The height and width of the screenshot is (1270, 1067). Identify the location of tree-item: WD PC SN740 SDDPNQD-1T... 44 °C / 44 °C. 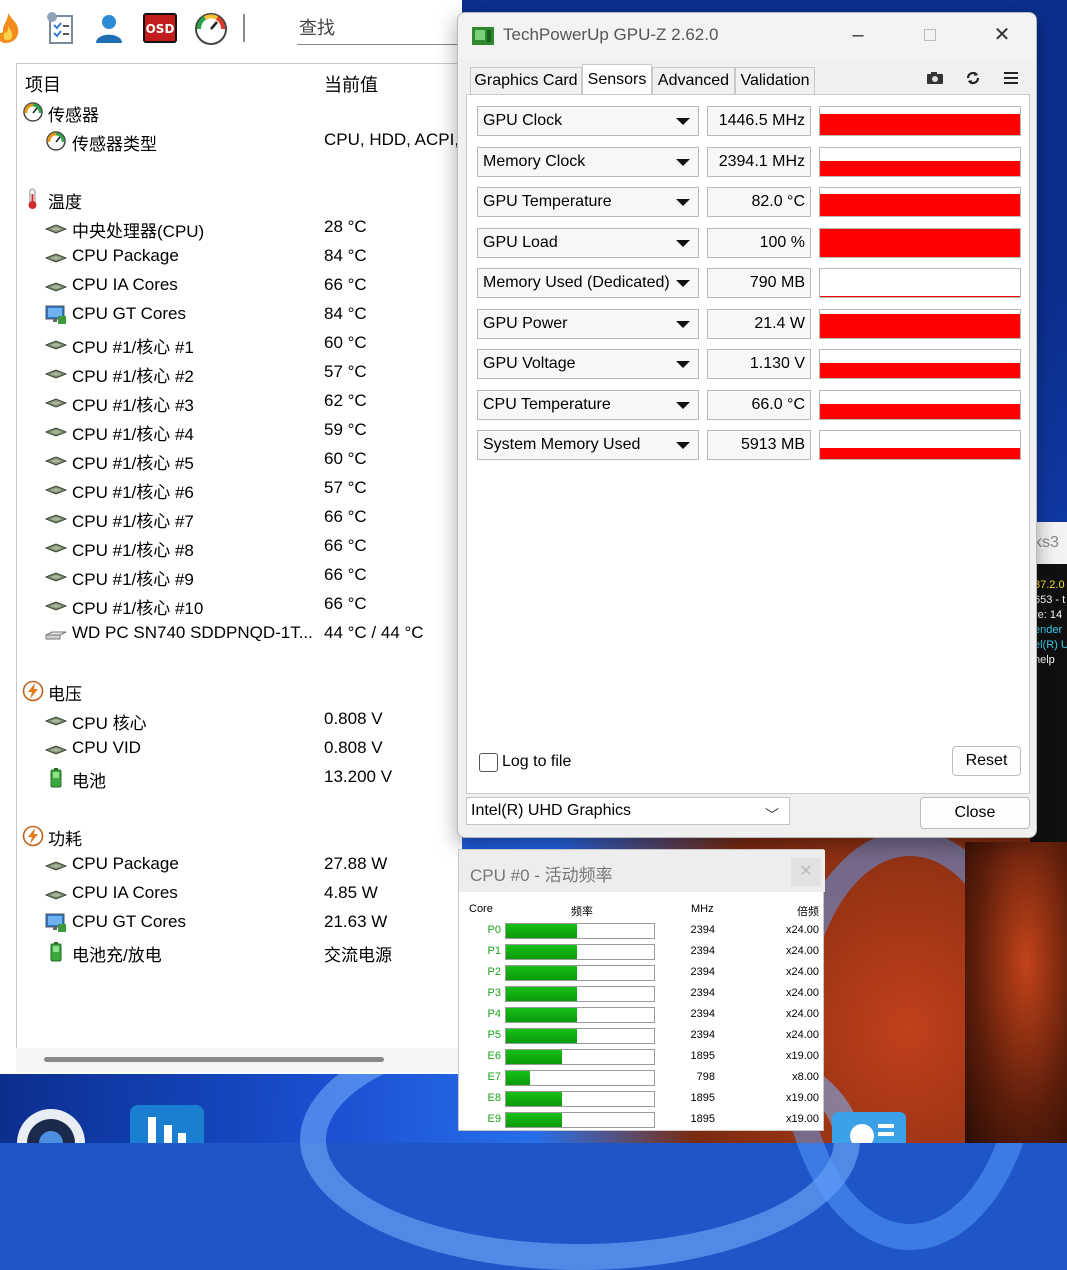
(239, 633).